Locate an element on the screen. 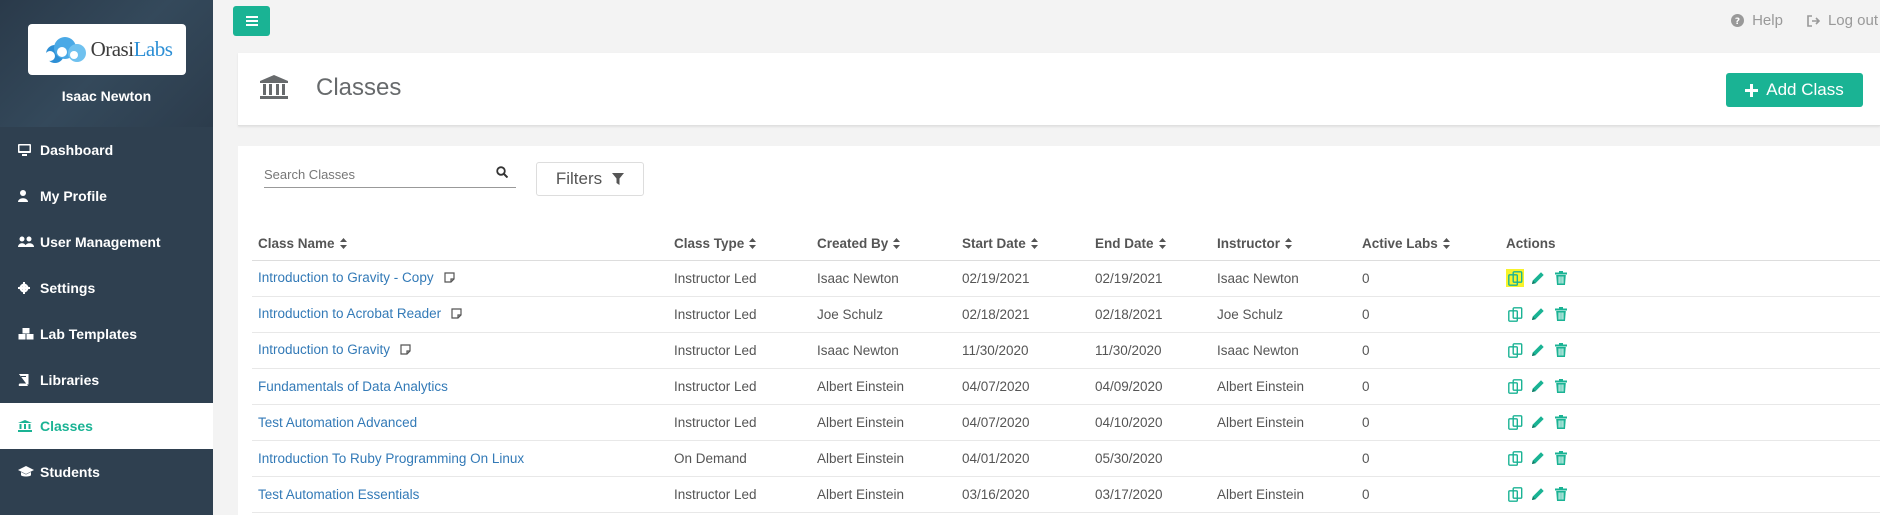  sidebar-item-lab-templates: Lab Templates is located at coordinates (106, 334).